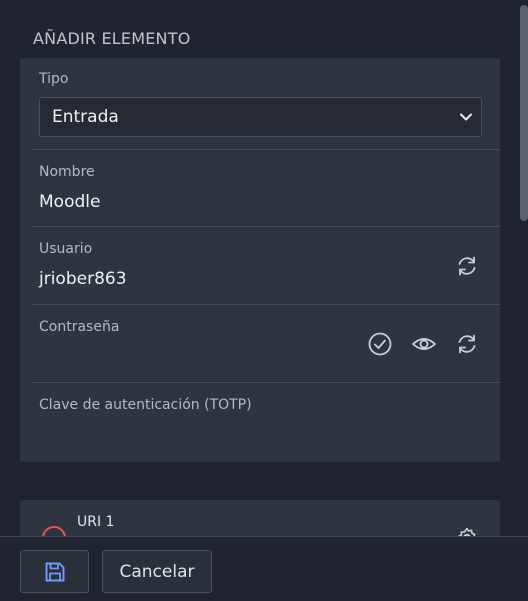  What do you see at coordinates (524, 113) in the screenshot?
I see `scrollbar-thumb` at bounding box center [524, 113].